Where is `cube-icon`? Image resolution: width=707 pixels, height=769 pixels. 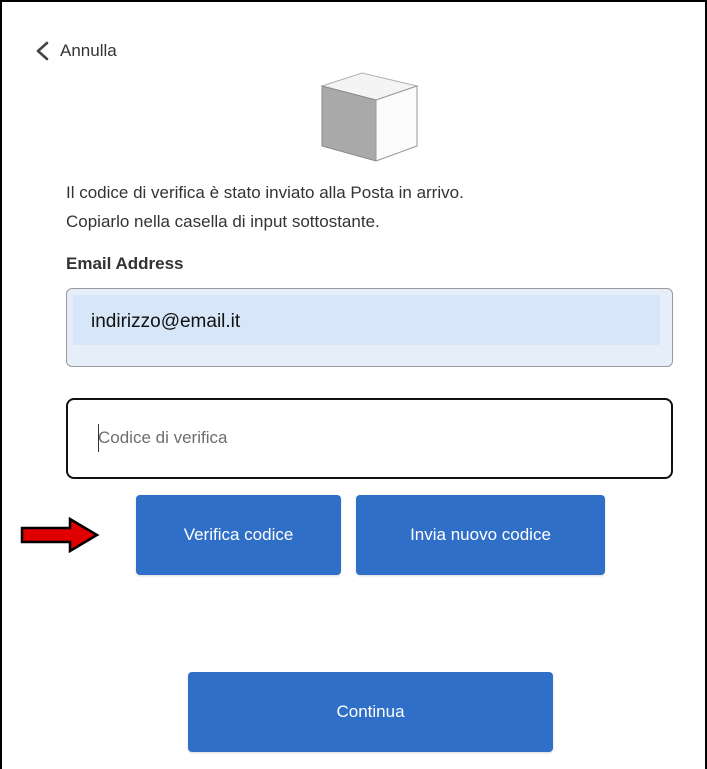 cube-icon is located at coordinates (370, 117).